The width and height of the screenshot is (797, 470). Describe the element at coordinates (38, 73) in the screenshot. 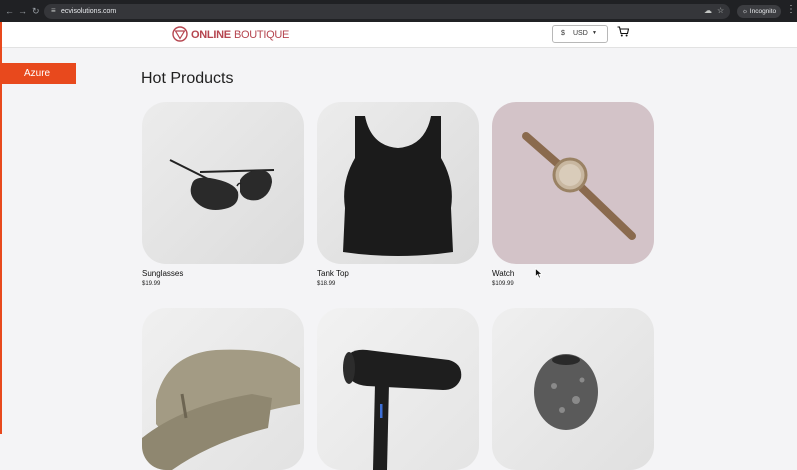

I see `platform-badge: Azure` at that location.